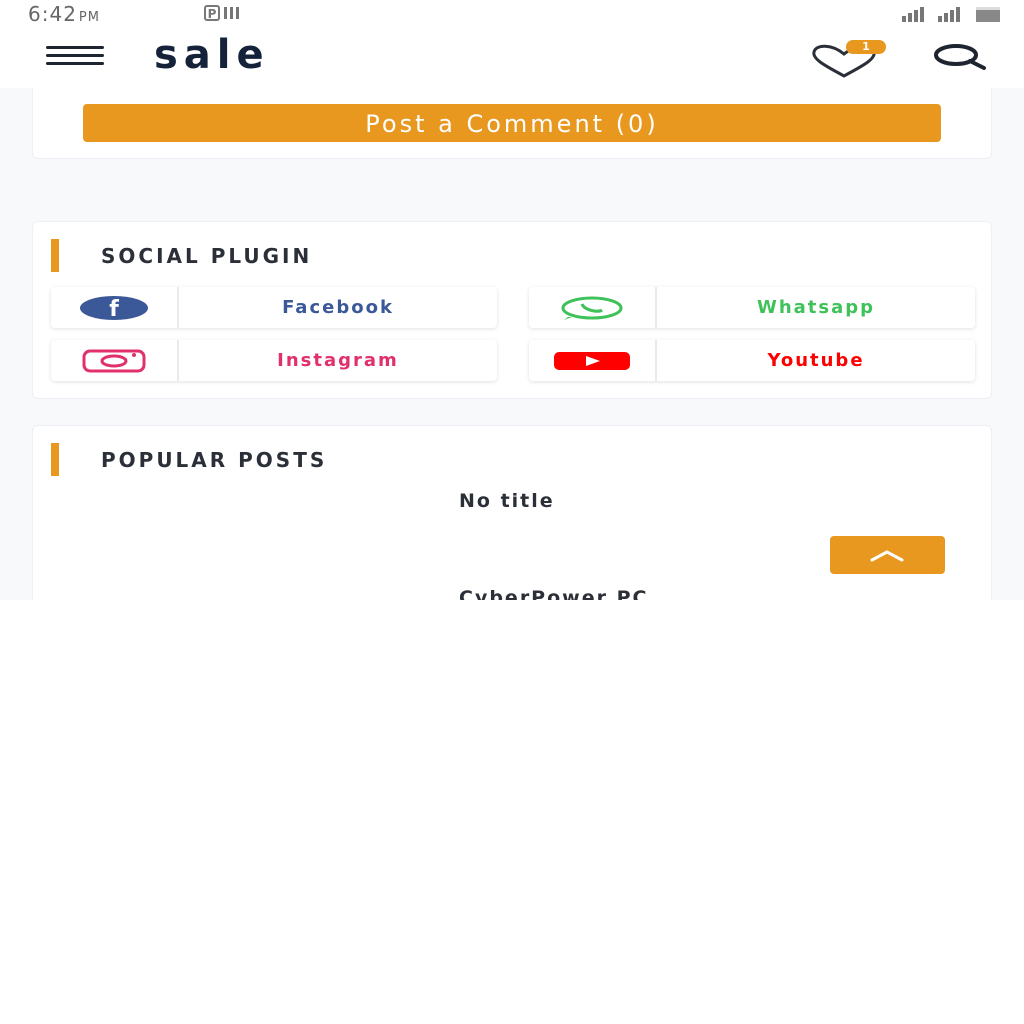 This screenshot has width=1024, height=1024. I want to click on wishlist-button: 1, so click(852, 60).